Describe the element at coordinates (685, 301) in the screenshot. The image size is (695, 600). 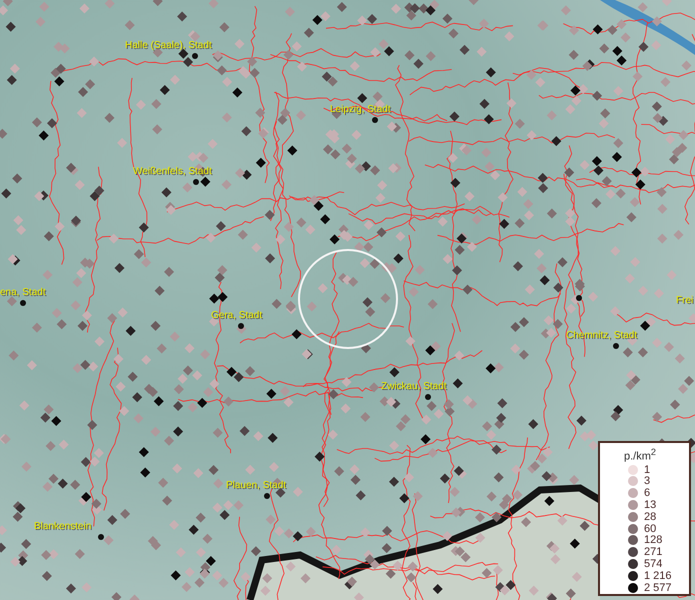
I see `place-label: Frei` at that location.